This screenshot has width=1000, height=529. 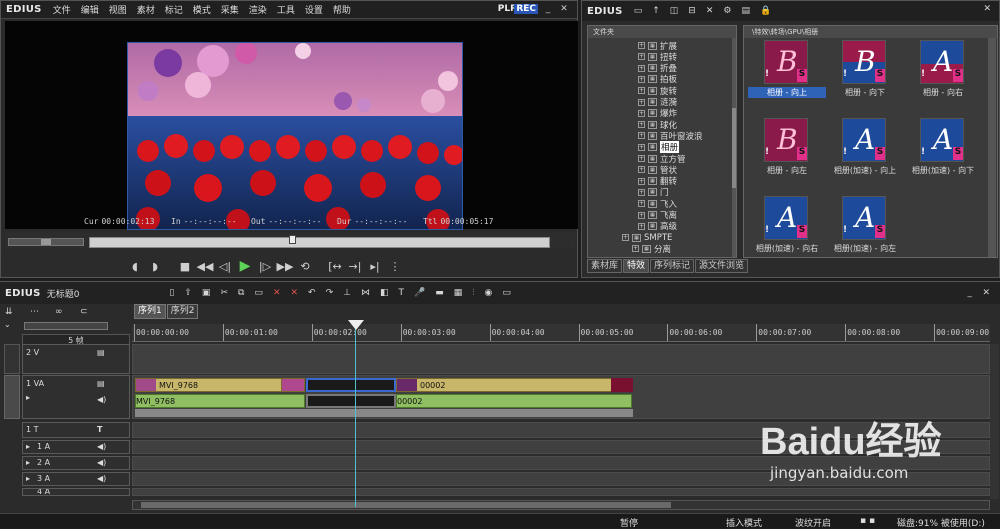 What do you see at coordinates (406, 505) in the screenshot?
I see `hscroll-thumb` at bounding box center [406, 505].